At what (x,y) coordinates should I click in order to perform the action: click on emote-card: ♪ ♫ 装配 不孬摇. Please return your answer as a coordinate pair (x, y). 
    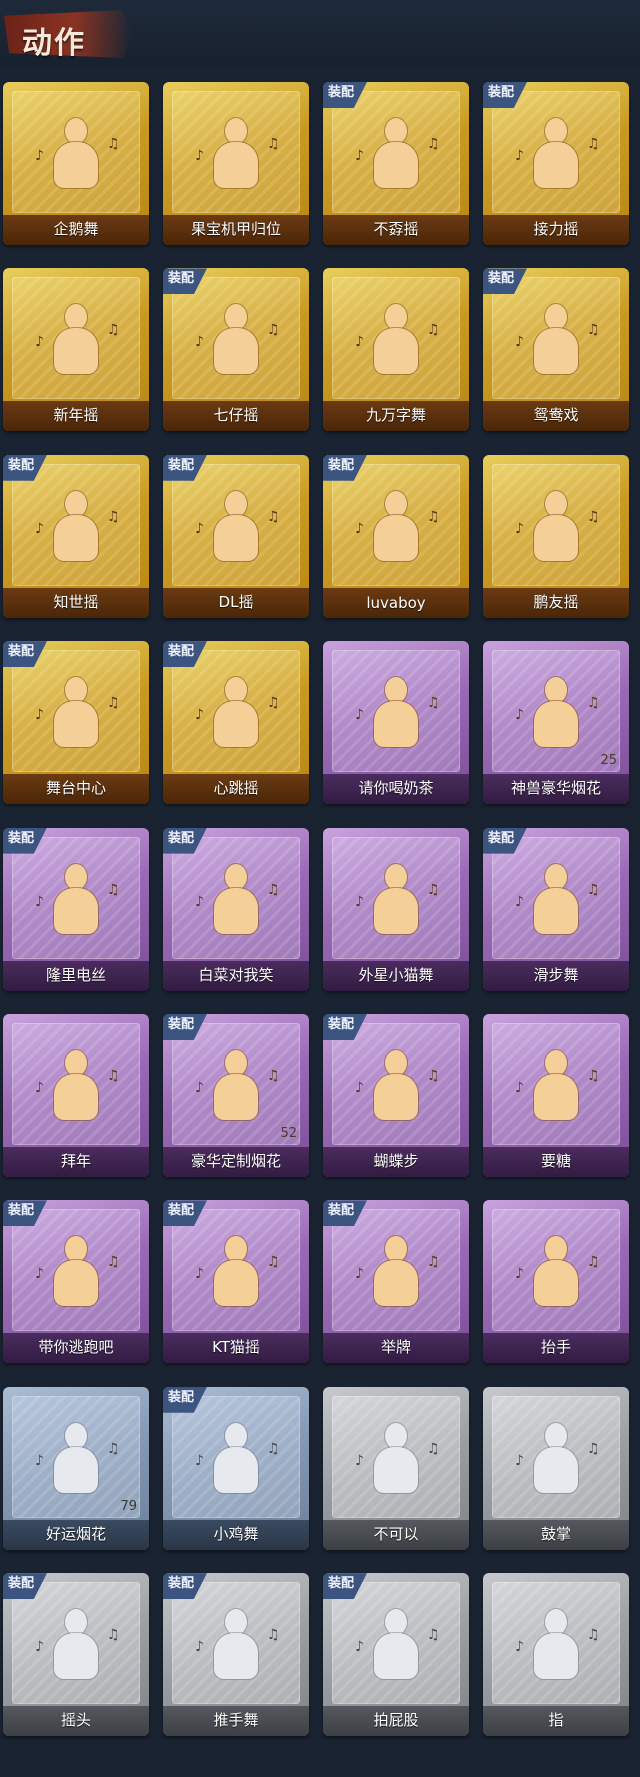
    Looking at the image, I should click on (396, 163).